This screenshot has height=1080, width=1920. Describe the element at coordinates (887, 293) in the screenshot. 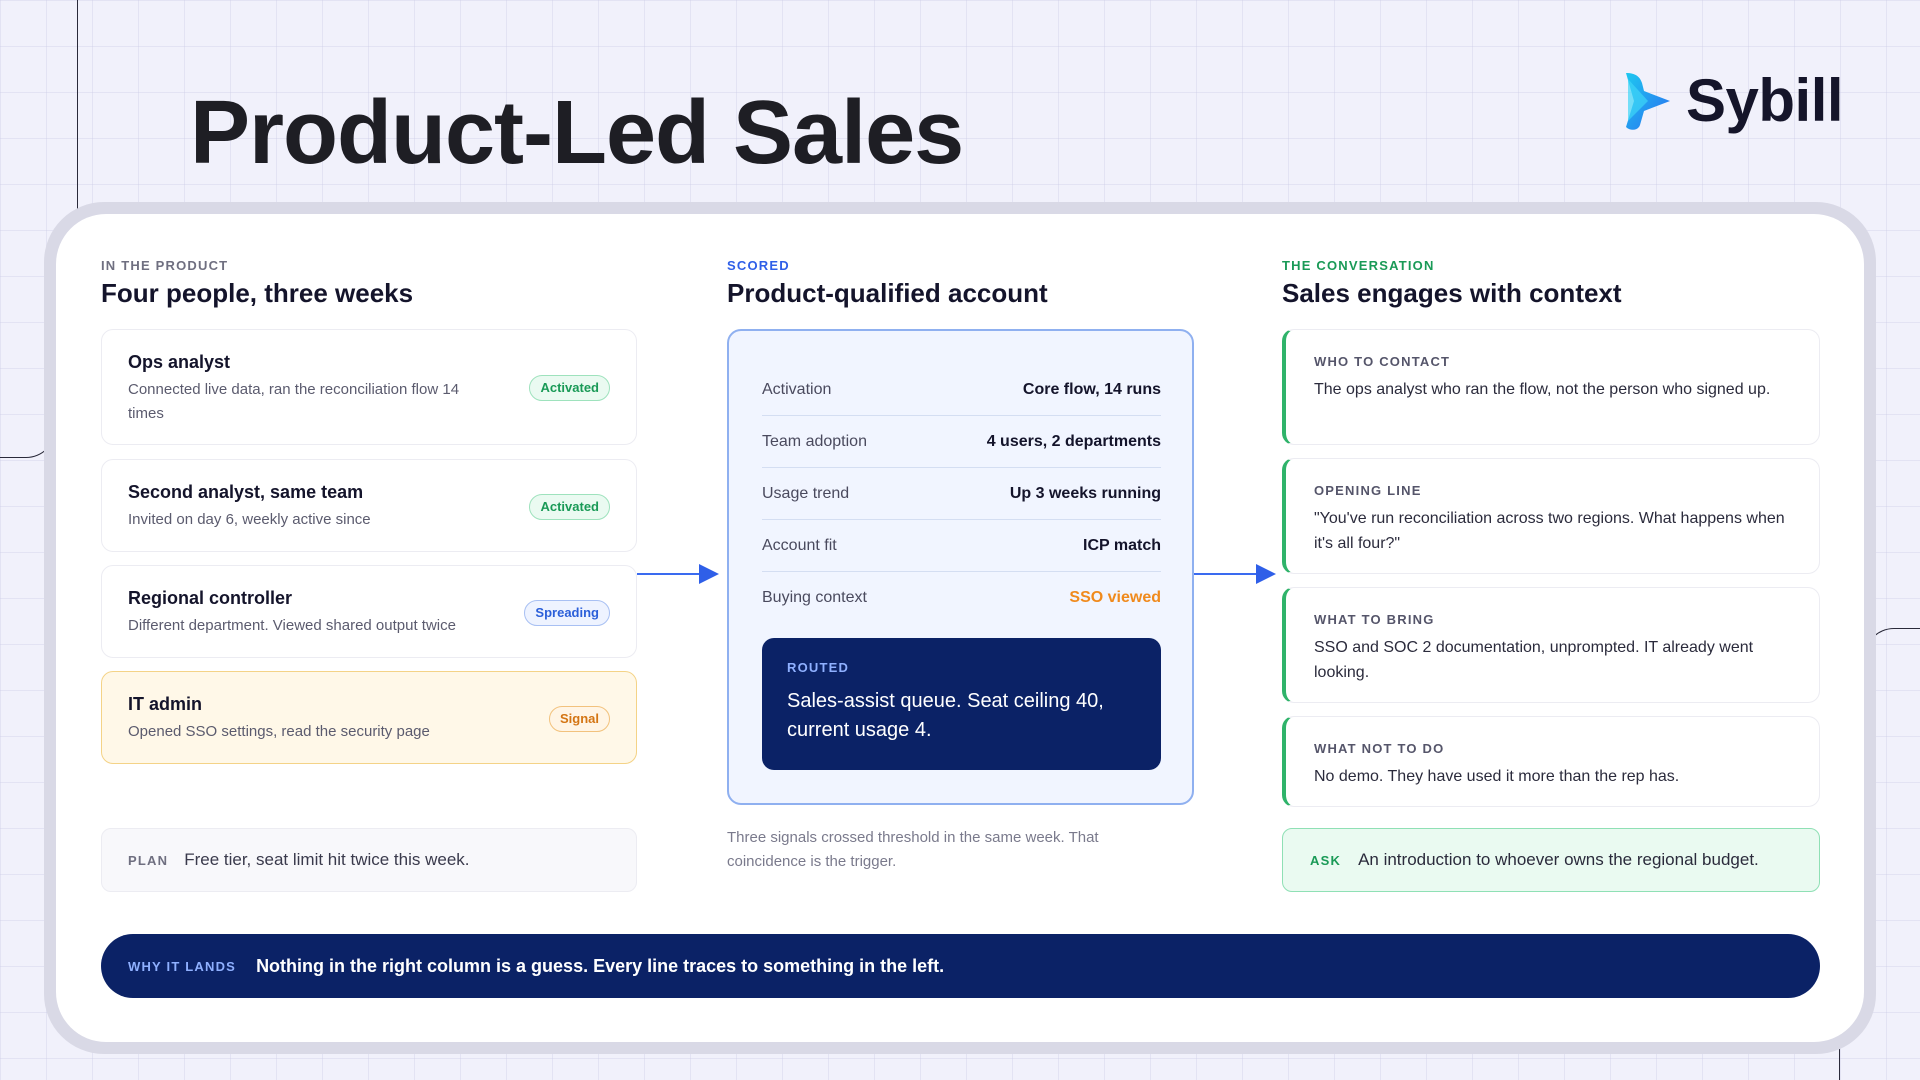

I see `middle-heading: Product-qualified account` at that location.